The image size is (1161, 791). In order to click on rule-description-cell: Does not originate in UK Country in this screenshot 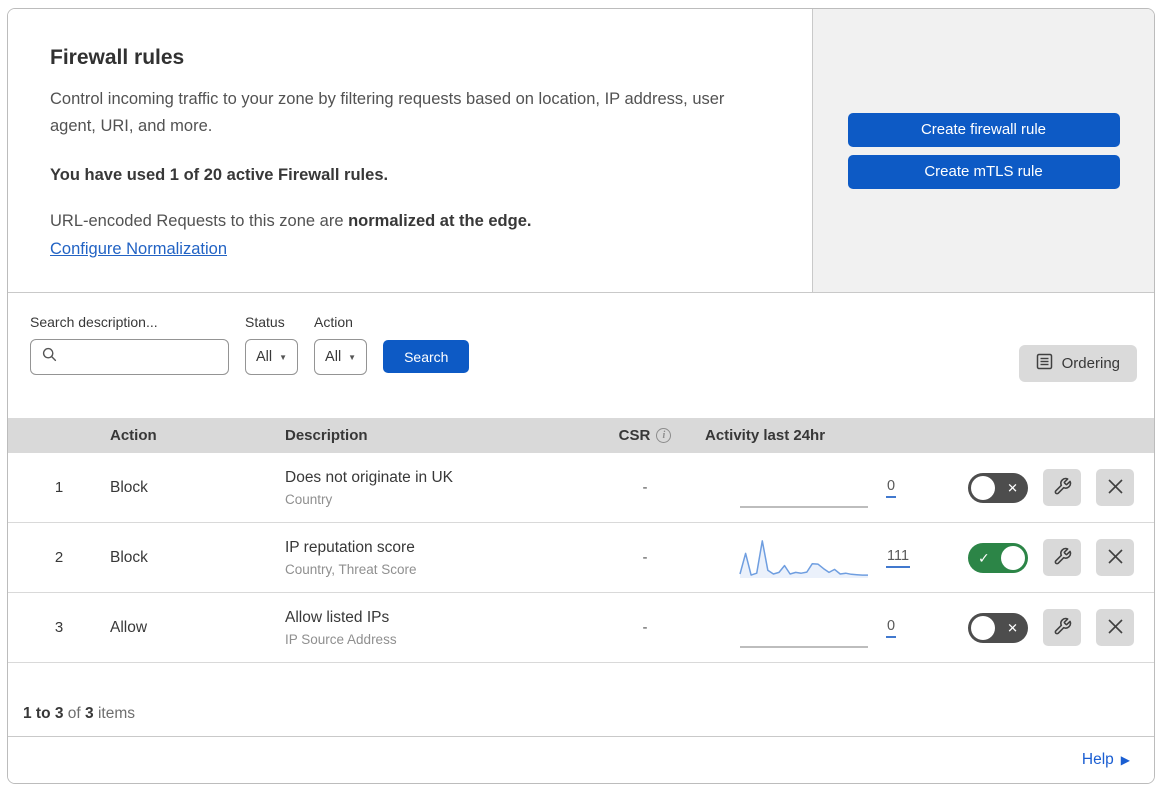, I will do `click(445, 488)`.